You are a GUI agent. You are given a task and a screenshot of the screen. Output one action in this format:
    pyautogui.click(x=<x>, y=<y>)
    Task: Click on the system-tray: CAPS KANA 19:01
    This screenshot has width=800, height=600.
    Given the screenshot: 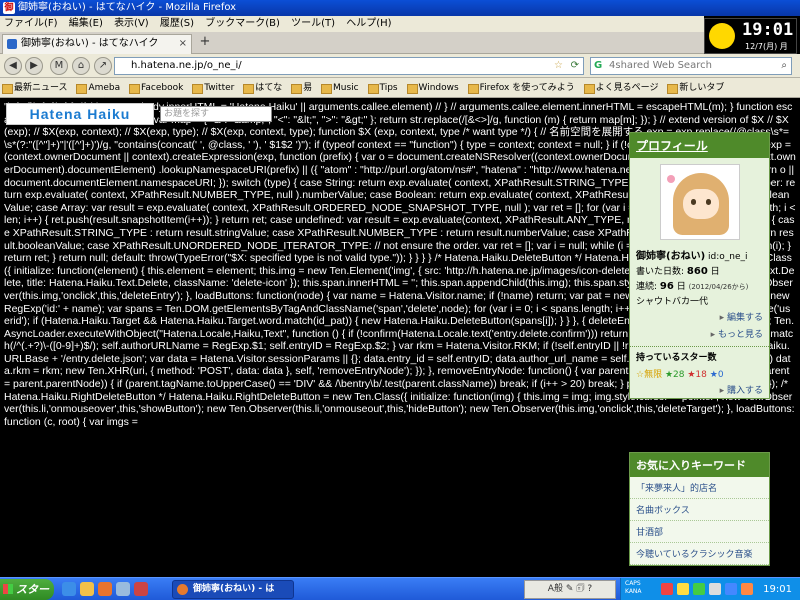 What is the action you would take?
    pyautogui.click(x=710, y=589)
    